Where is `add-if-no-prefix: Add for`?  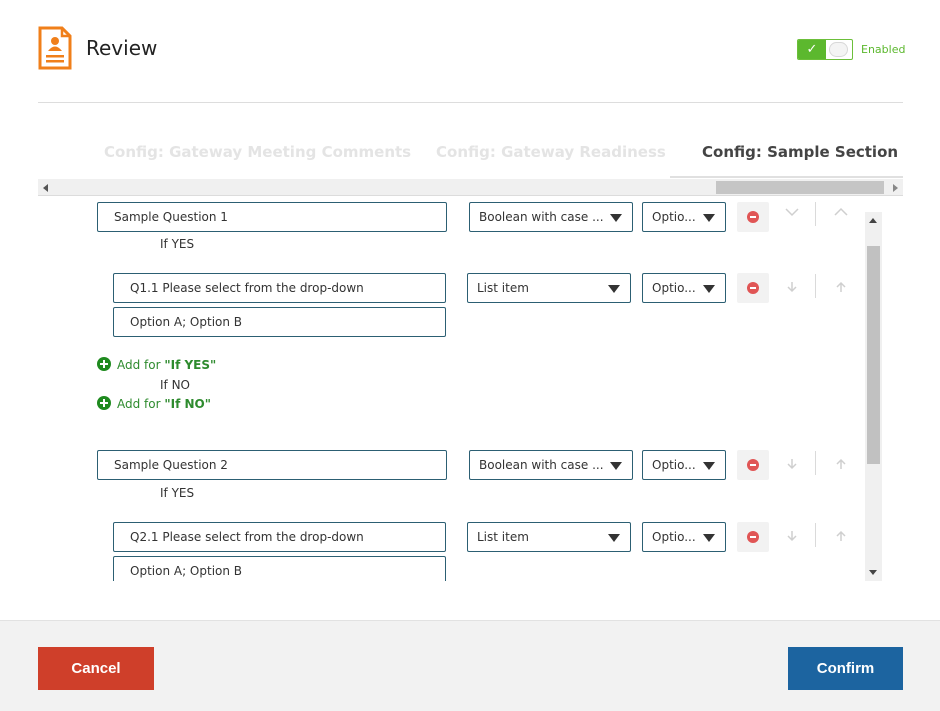 add-if-no-prefix: Add for is located at coordinates (141, 404).